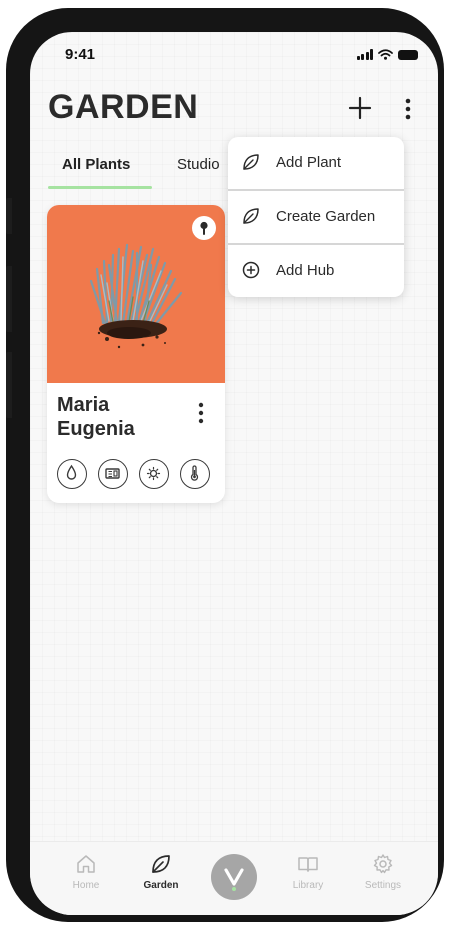 The height and width of the screenshot is (928, 450). What do you see at coordinates (86, 885) in the screenshot?
I see `nav-label: Home` at bounding box center [86, 885].